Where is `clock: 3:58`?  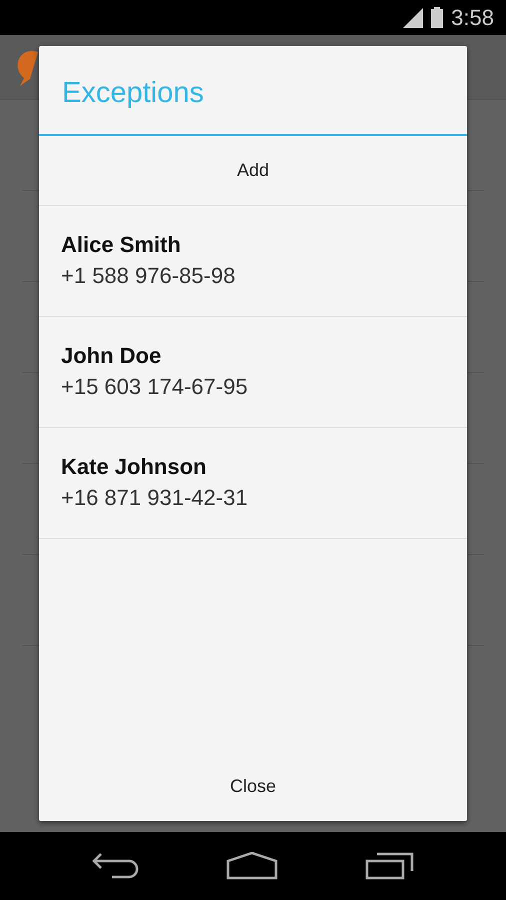
clock: 3:58 is located at coordinates (472, 18).